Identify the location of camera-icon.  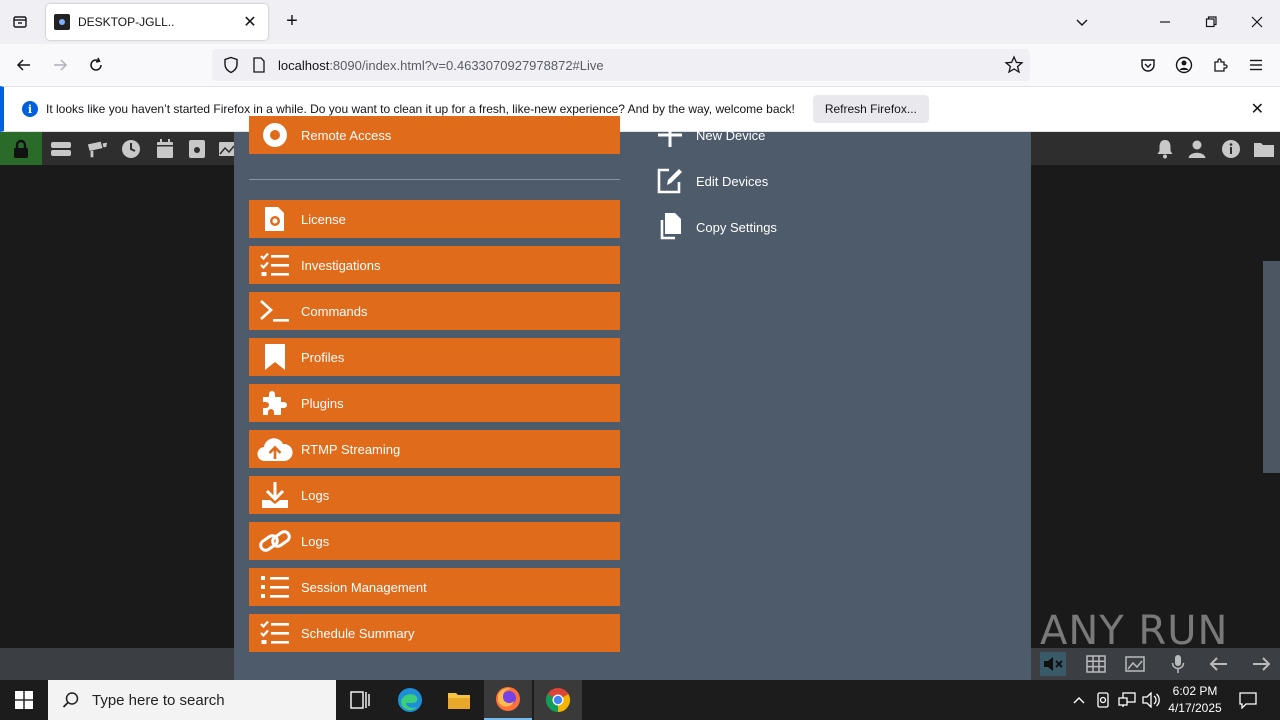
(97, 149).